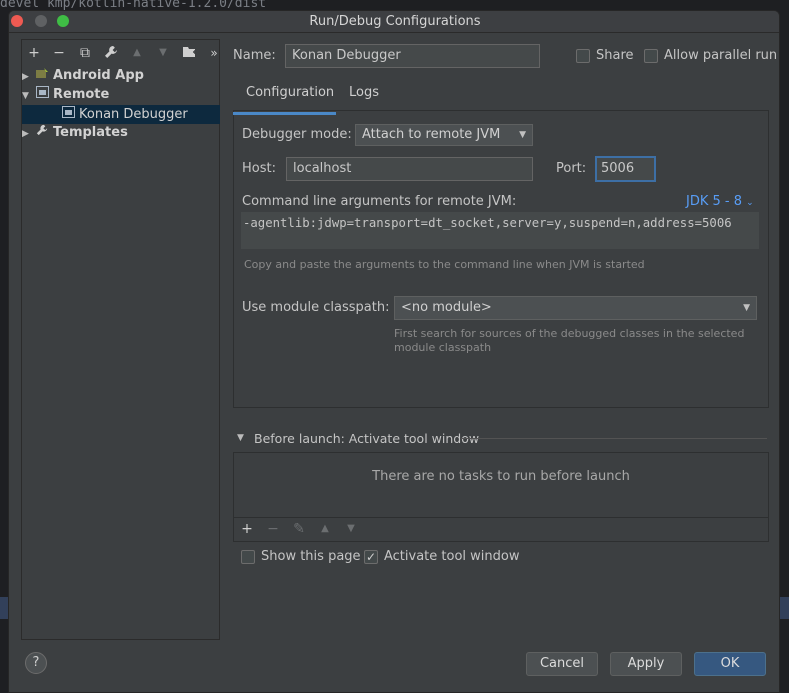 Image resolution: width=789 pixels, height=693 pixels. I want to click on jdk-version-link: JDK 5 - 8 ⌄, so click(720, 201).